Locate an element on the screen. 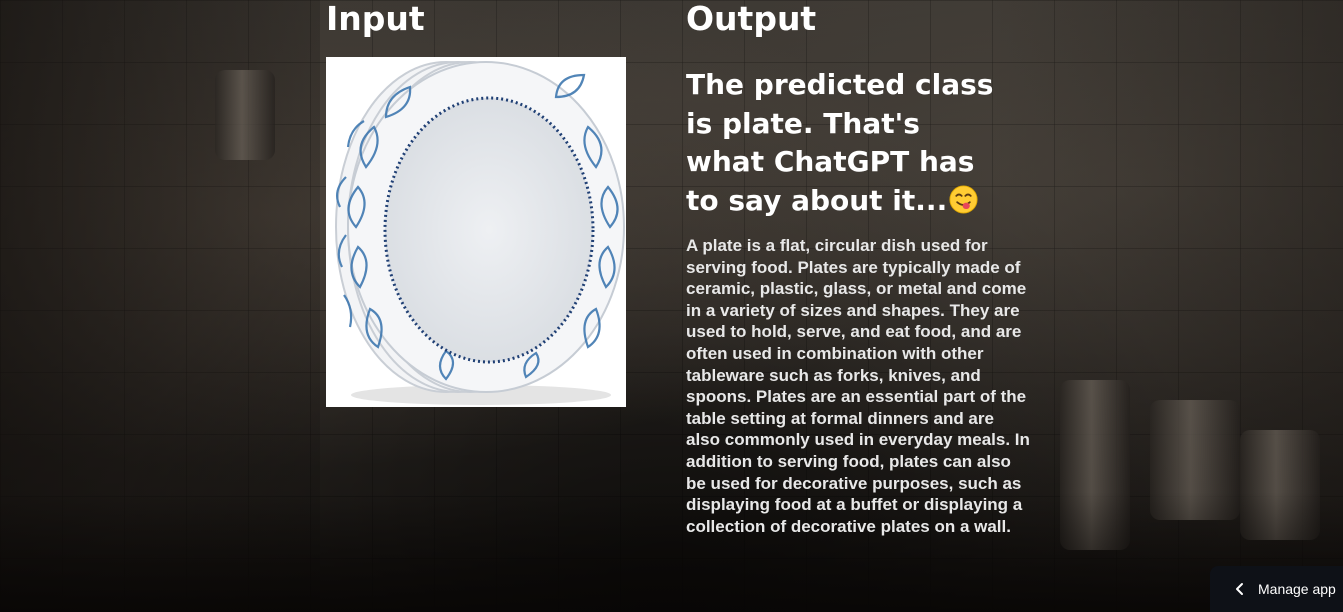  input-image is located at coordinates (476, 232).